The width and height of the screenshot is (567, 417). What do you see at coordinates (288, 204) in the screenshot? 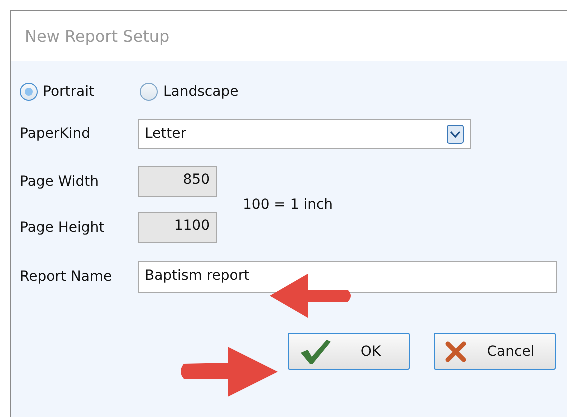
I see `scale-note: 100 = 1 inch` at bounding box center [288, 204].